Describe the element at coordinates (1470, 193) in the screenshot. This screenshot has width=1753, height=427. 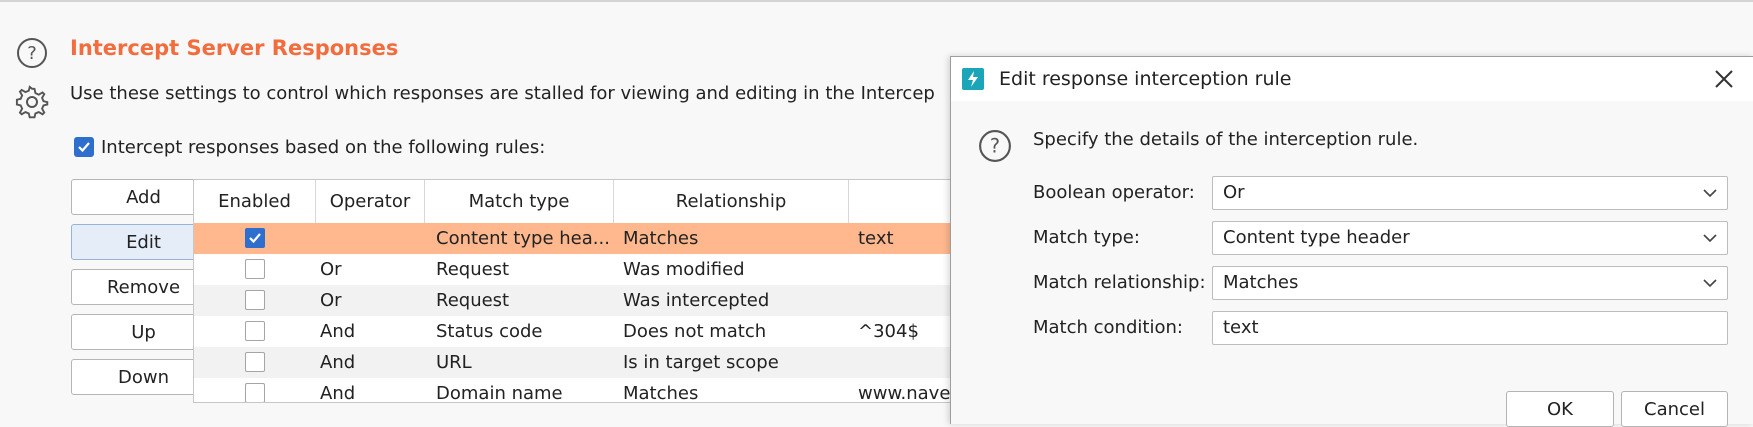
I see `boolean-operator-select: Or` at that location.